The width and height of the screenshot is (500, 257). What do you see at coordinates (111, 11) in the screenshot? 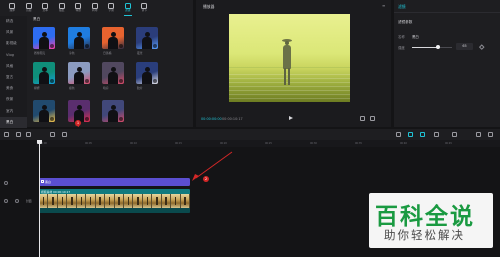
I see `toolbar-tab-label: 字幕` at bounding box center [111, 11].